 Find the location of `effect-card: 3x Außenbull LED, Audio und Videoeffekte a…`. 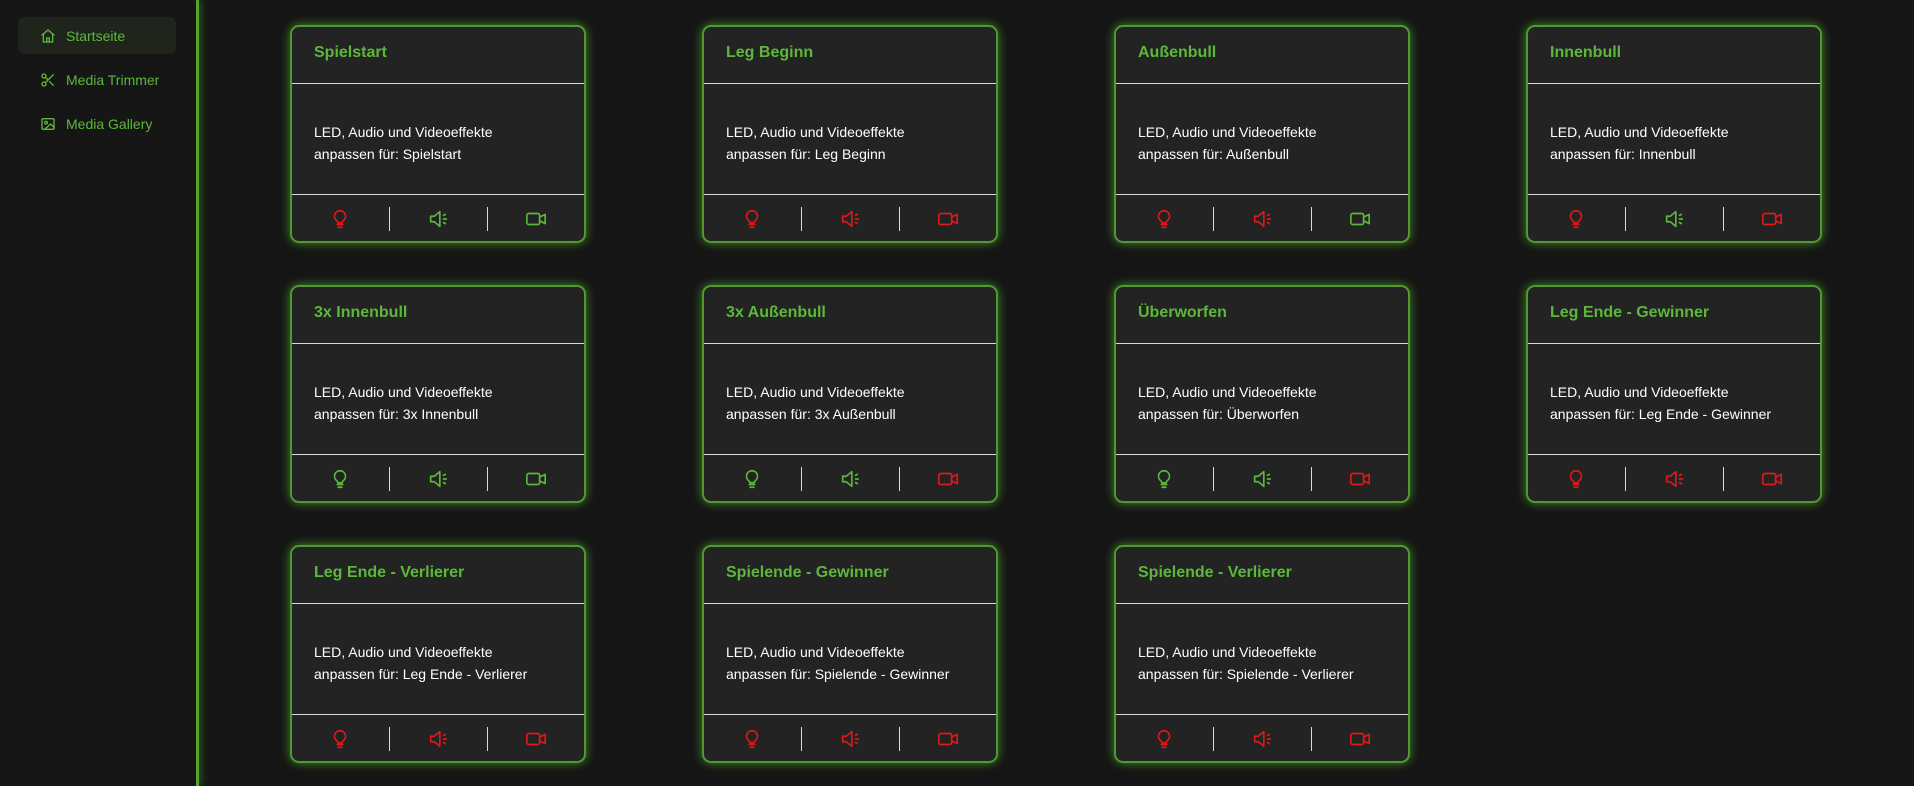

effect-card: 3x Außenbull LED, Audio und Videoeffekte a… is located at coordinates (850, 394).